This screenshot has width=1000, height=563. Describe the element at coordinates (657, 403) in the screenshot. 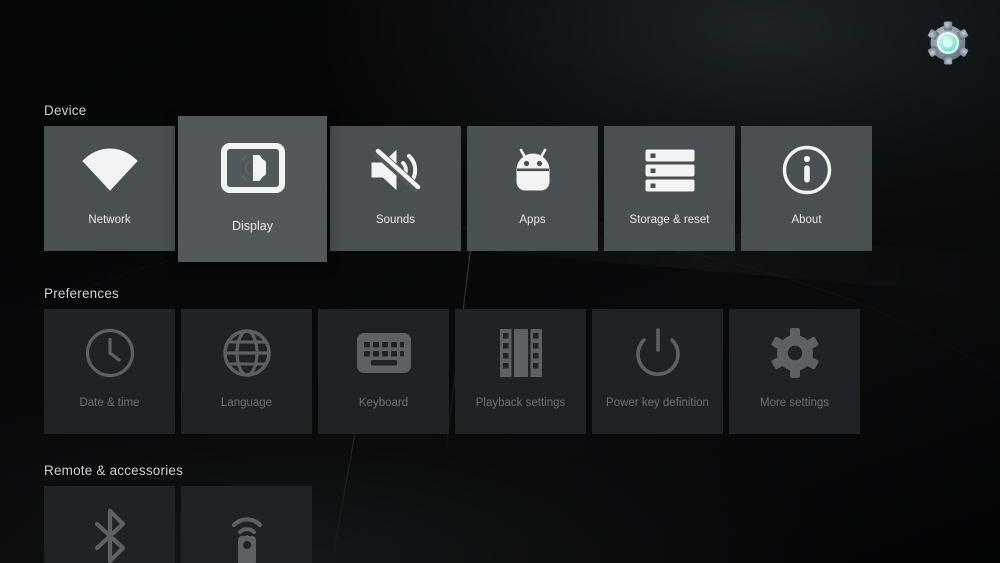

I see `tile-label: Power key definition` at that location.